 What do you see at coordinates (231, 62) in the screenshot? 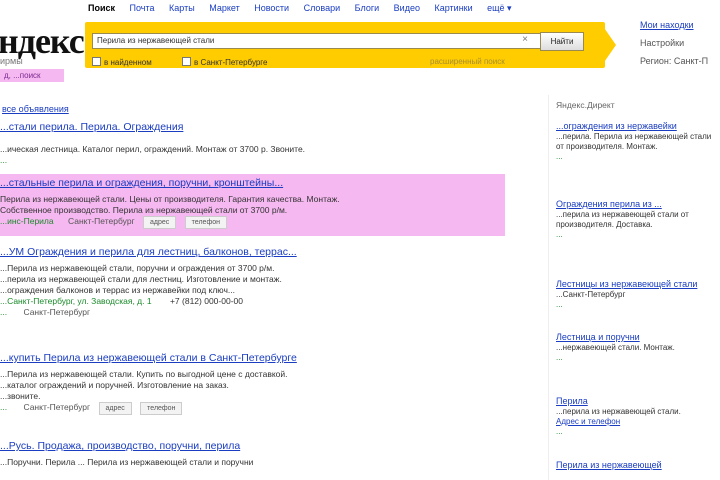
I see `checkbox-label: в Санкт-Петербурге` at bounding box center [231, 62].